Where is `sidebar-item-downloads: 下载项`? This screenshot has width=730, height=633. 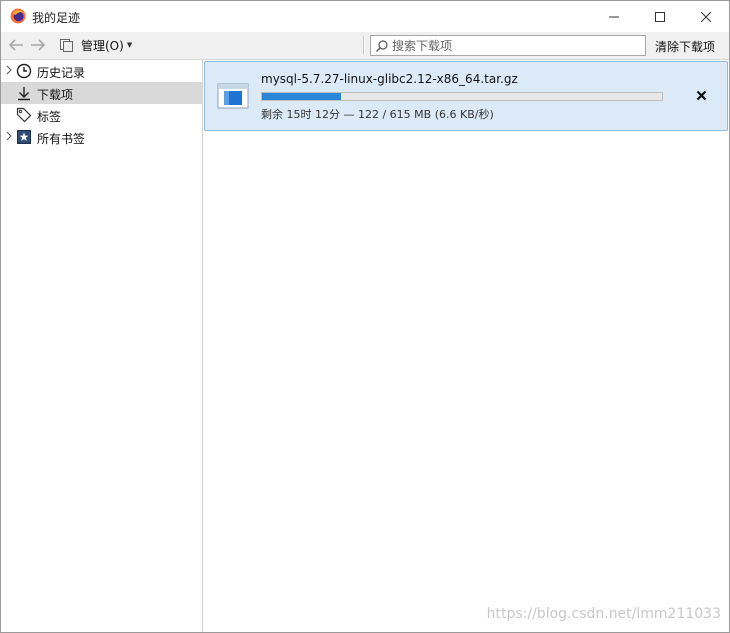
sidebar-item-downloads: 下载项 is located at coordinates (101, 93).